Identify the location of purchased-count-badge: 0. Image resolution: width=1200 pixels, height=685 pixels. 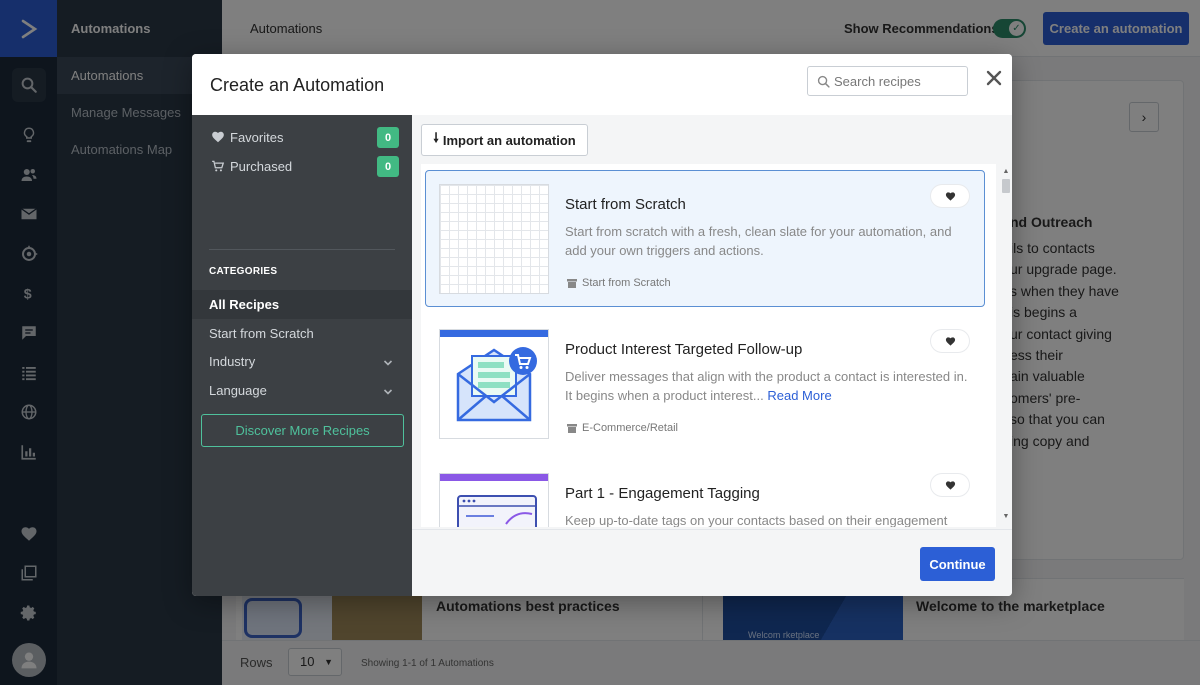
(388, 166).